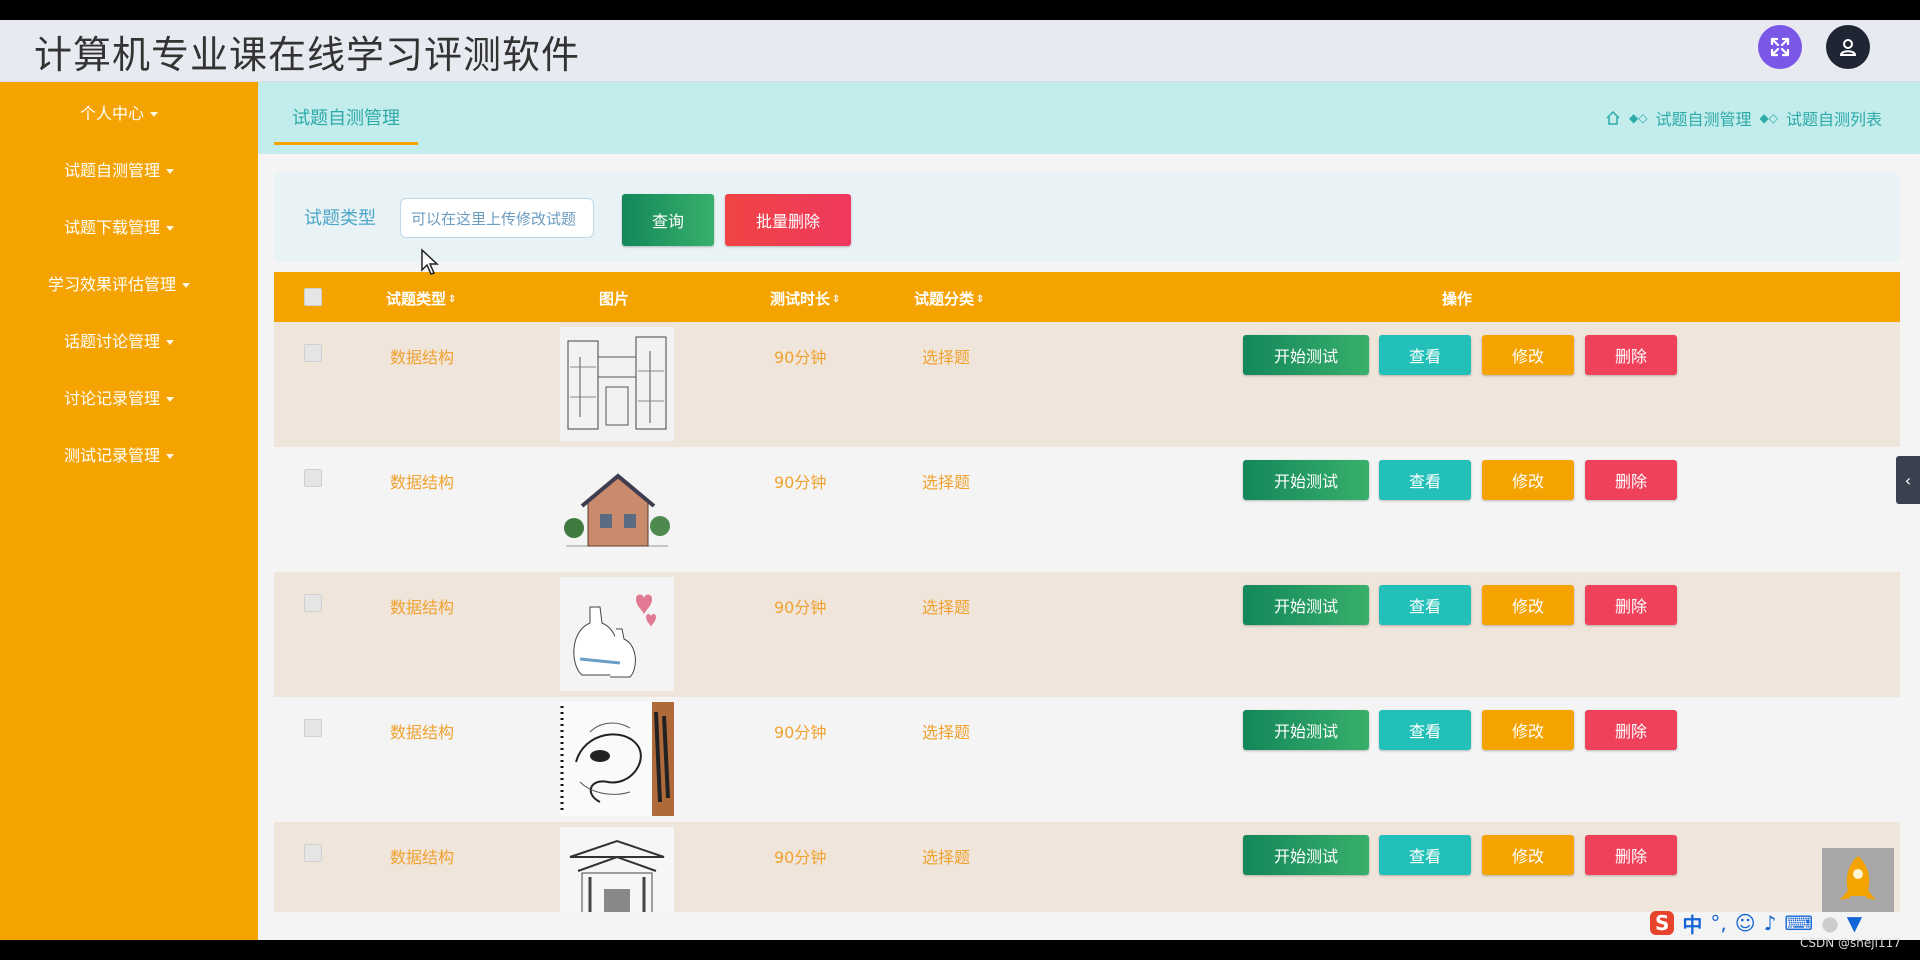 The image size is (1920, 960). I want to click on sidebar-item-download: 试题下载管理, so click(119, 226).